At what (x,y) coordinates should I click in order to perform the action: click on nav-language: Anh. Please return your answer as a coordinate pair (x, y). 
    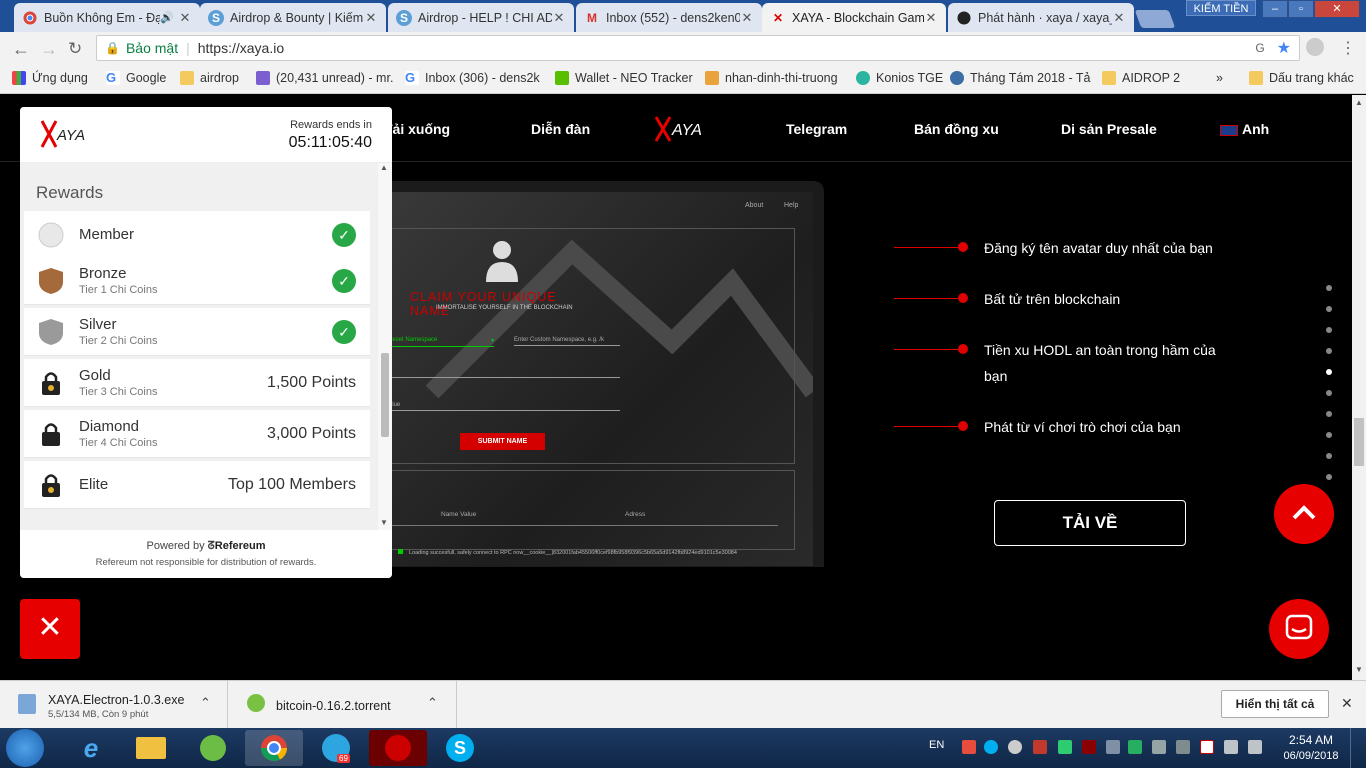
    Looking at the image, I should click on (1244, 129).